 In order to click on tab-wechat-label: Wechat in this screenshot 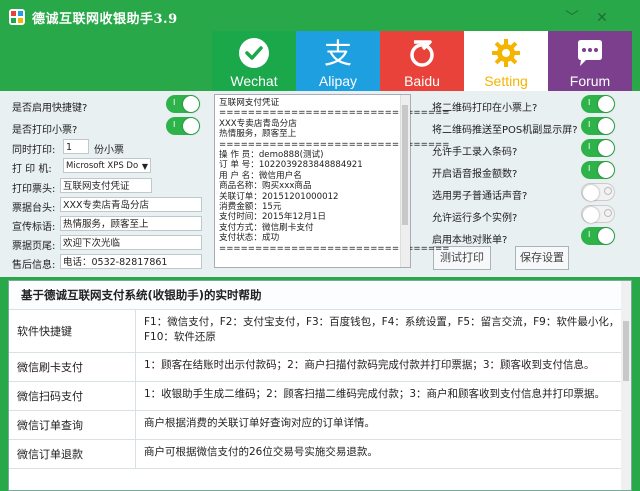, I will do `click(254, 81)`.